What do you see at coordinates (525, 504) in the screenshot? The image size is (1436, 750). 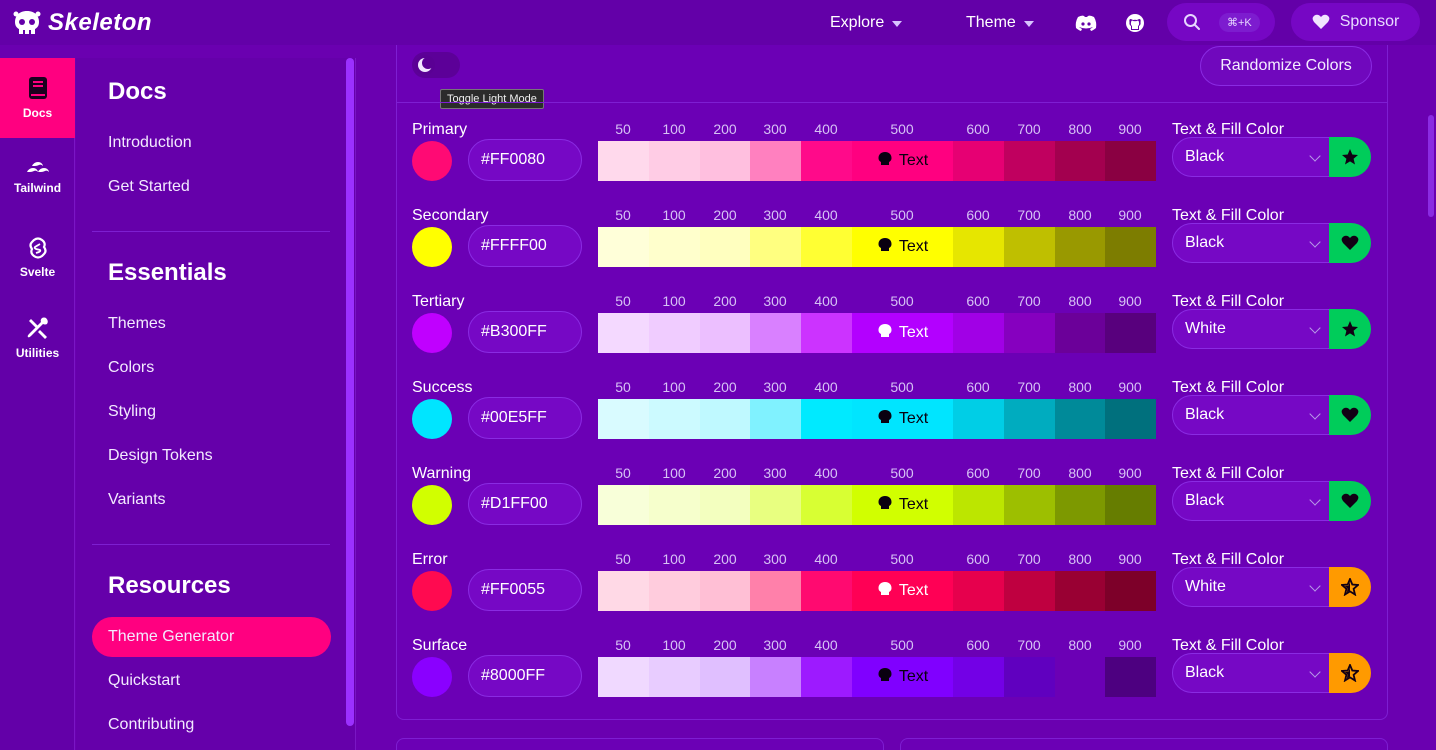 I see `hex-input: #D1FF00` at bounding box center [525, 504].